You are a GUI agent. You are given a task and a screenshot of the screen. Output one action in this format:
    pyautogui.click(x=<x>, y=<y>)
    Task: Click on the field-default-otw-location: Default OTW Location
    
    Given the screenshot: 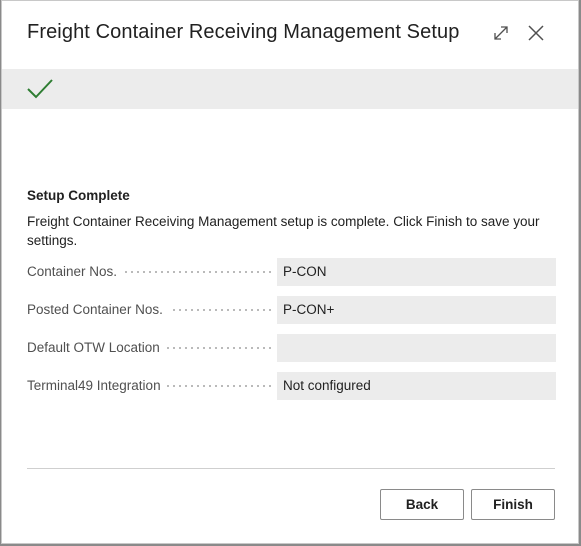 What is the action you would take?
    pyautogui.click(x=291, y=348)
    